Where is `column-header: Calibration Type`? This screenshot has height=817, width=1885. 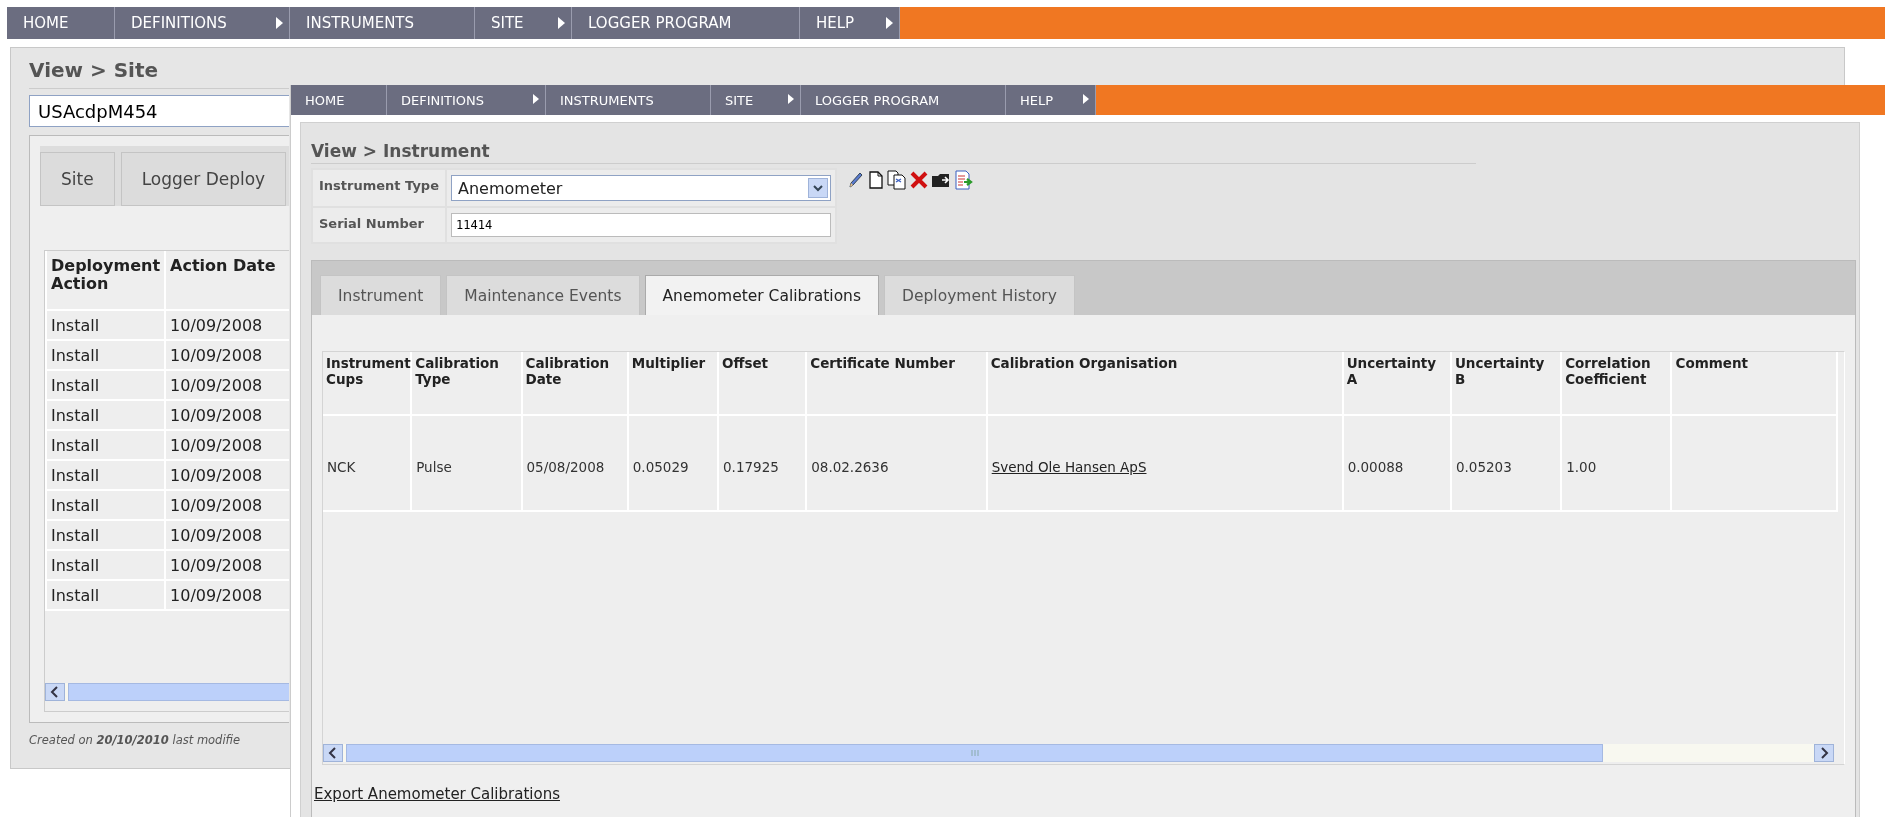 column-header: Calibration Type is located at coordinates (466, 383).